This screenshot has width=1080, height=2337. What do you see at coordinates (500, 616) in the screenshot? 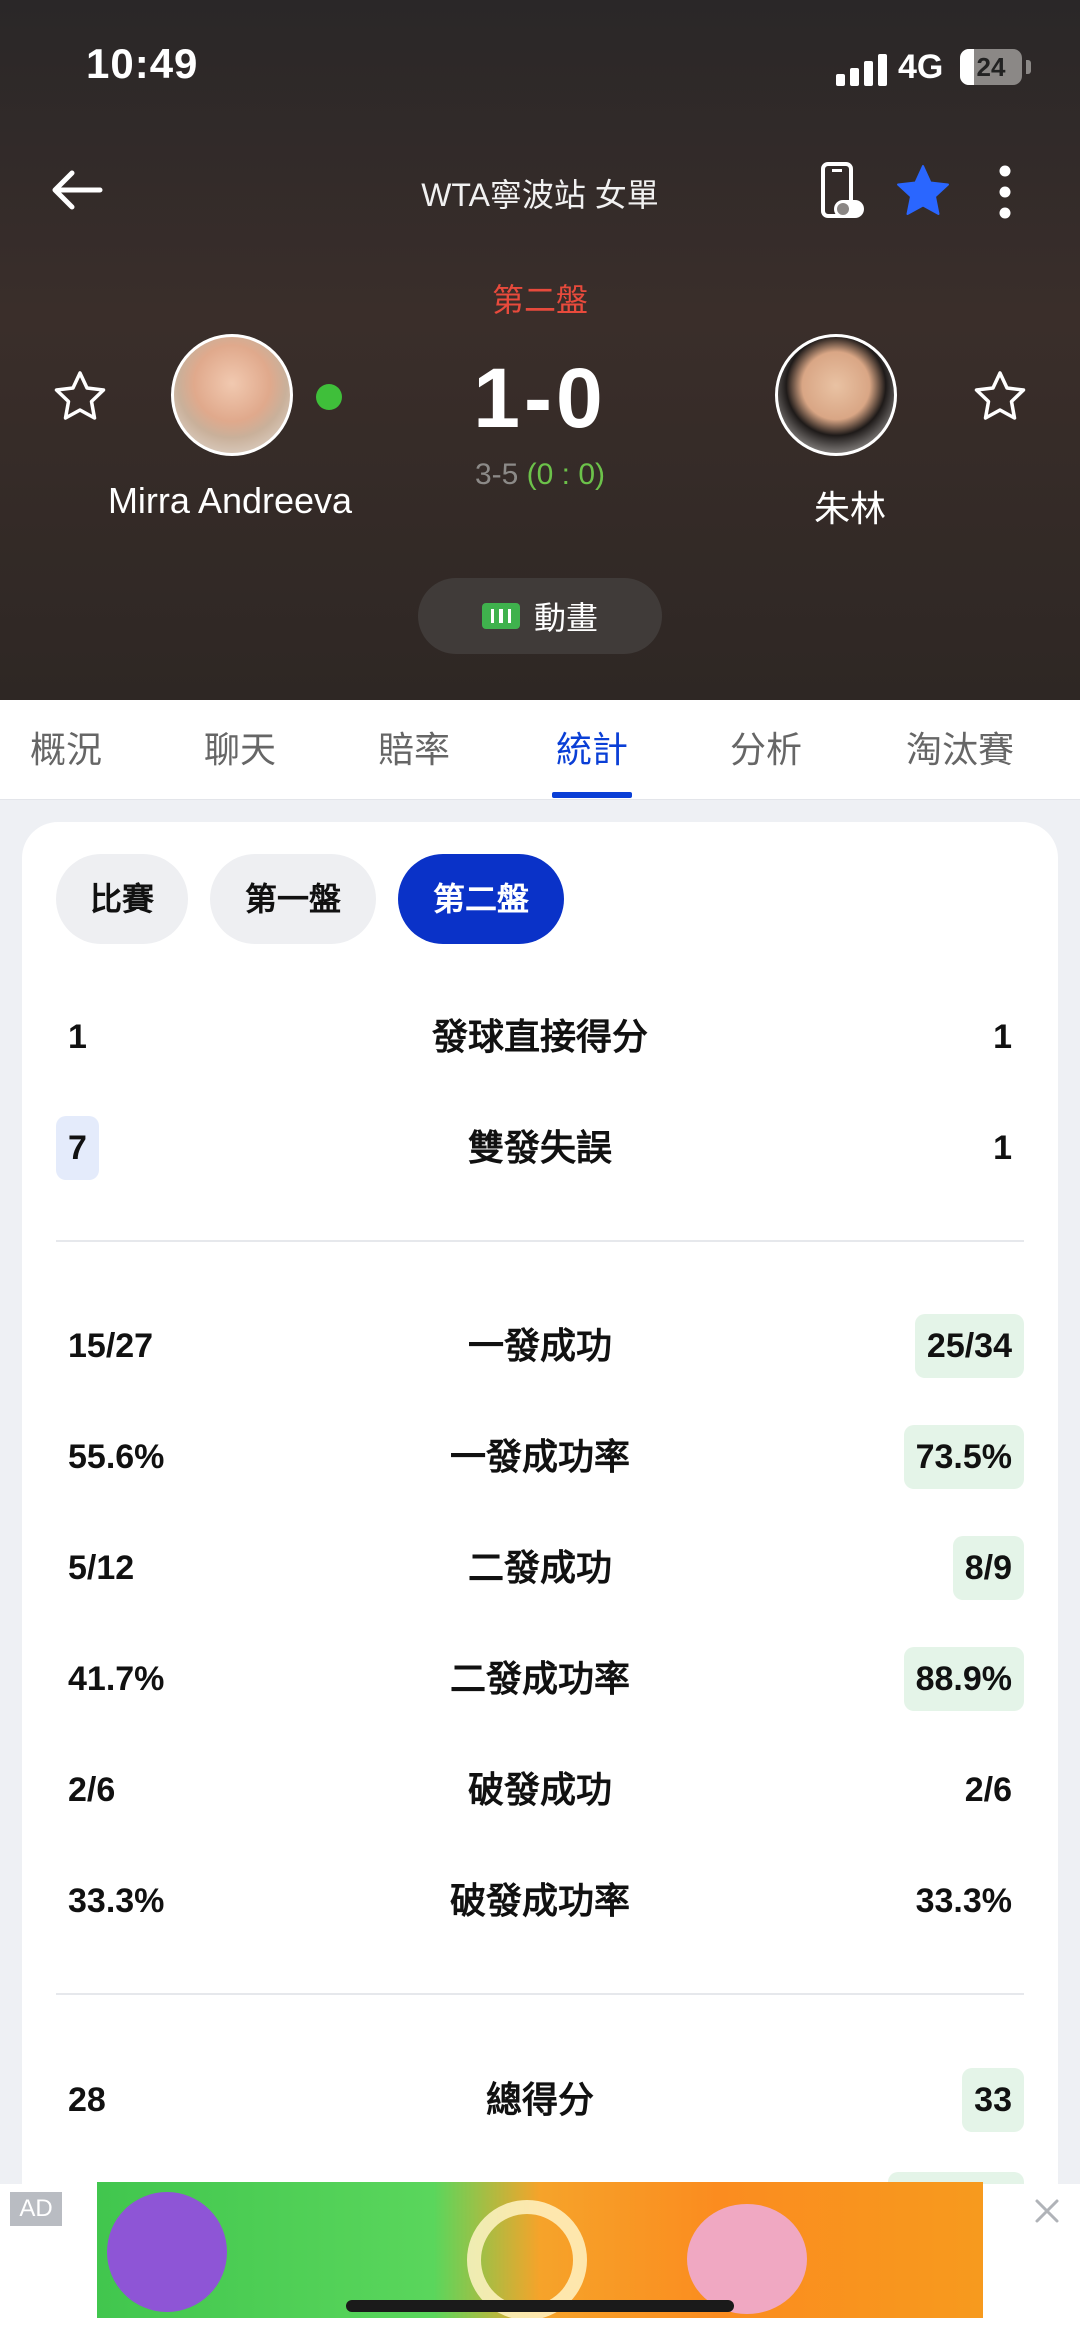
I see `court-icon` at bounding box center [500, 616].